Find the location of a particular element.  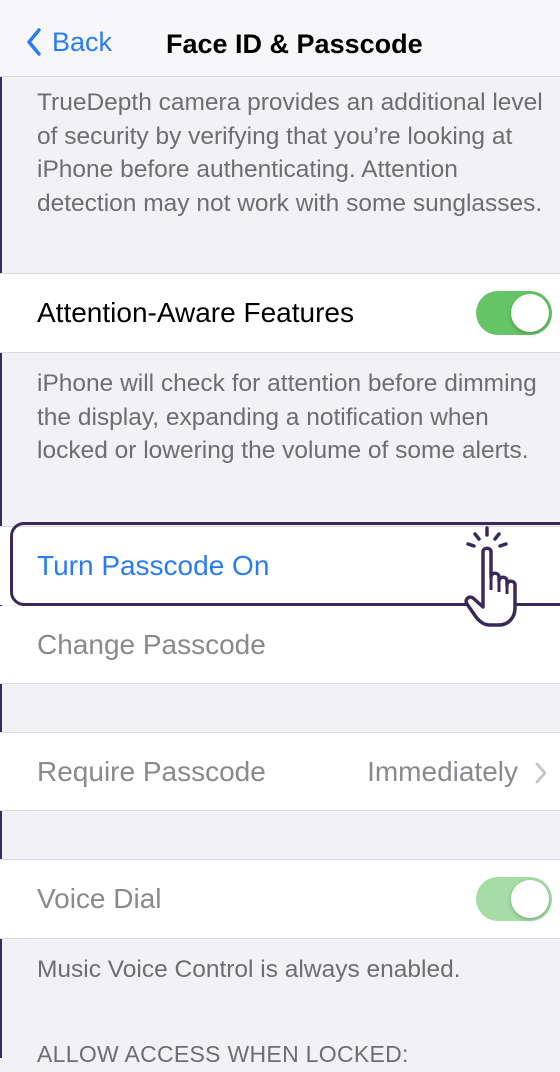

turn-passcode-on-label: Turn Passcode On is located at coordinates (153, 565).